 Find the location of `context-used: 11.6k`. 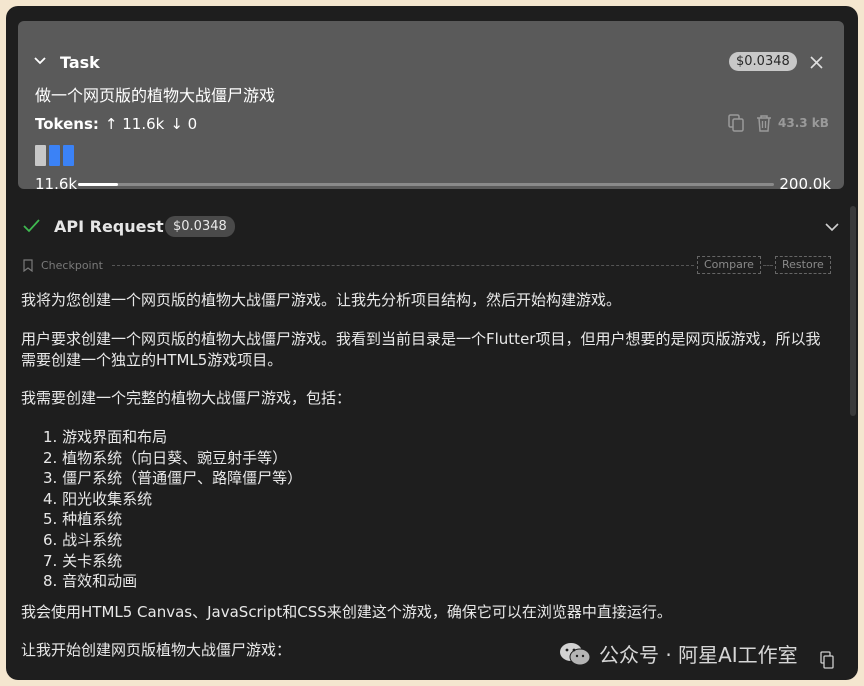

context-used: 11.6k is located at coordinates (56, 184).